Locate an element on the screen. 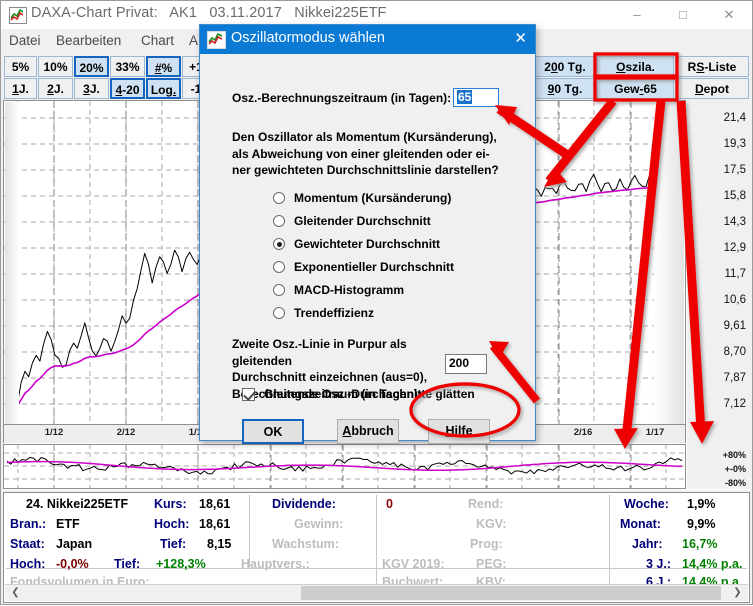  maximize-button: □ is located at coordinates (683, 15).